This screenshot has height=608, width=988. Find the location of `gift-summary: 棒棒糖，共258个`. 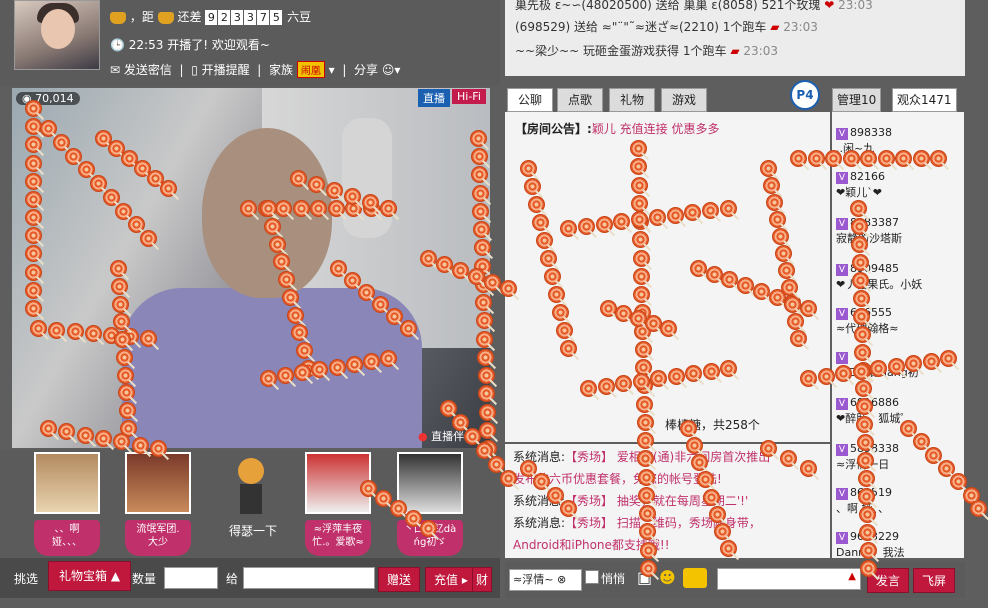

gift-summary: 棒棒糖，共258个 is located at coordinates (712, 425).